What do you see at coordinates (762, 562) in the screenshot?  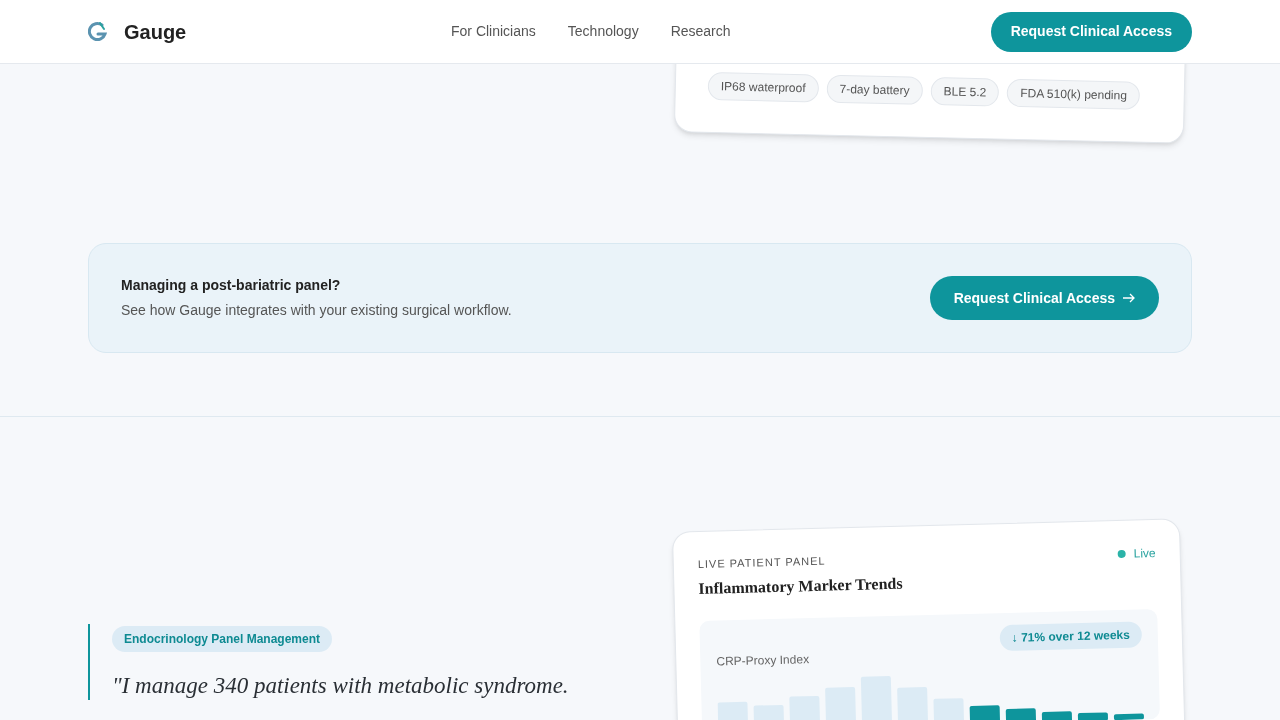 I see `panel-eyebrow: LIVE PATIENT PANEL` at bounding box center [762, 562].